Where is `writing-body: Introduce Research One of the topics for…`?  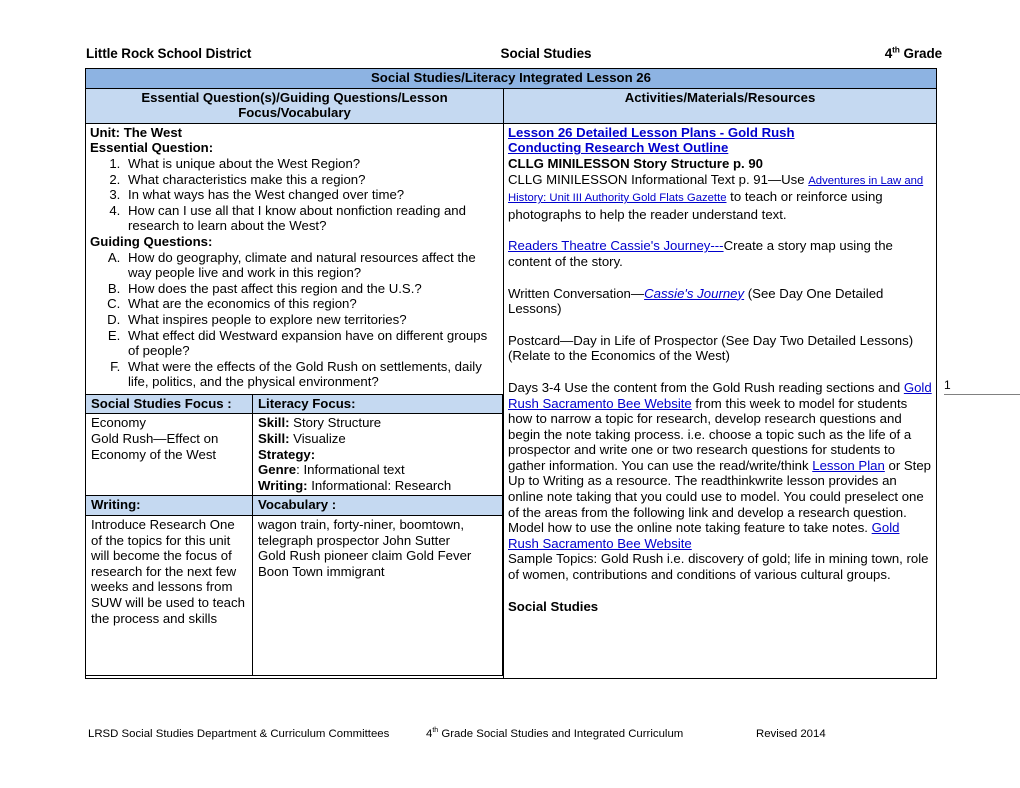 writing-body: Introduce Research One of the topics for… is located at coordinates (169, 596).